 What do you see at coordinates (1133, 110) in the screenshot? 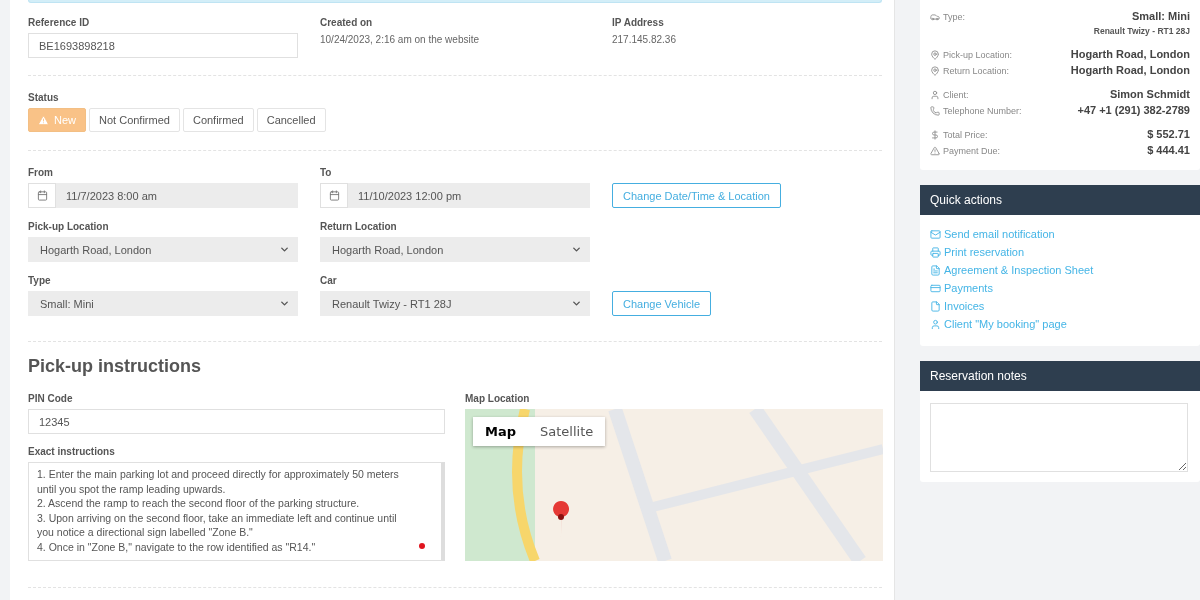
I see `summary-value: +47 +1 (291) 382-2789` at bounding box center [1133, 110].